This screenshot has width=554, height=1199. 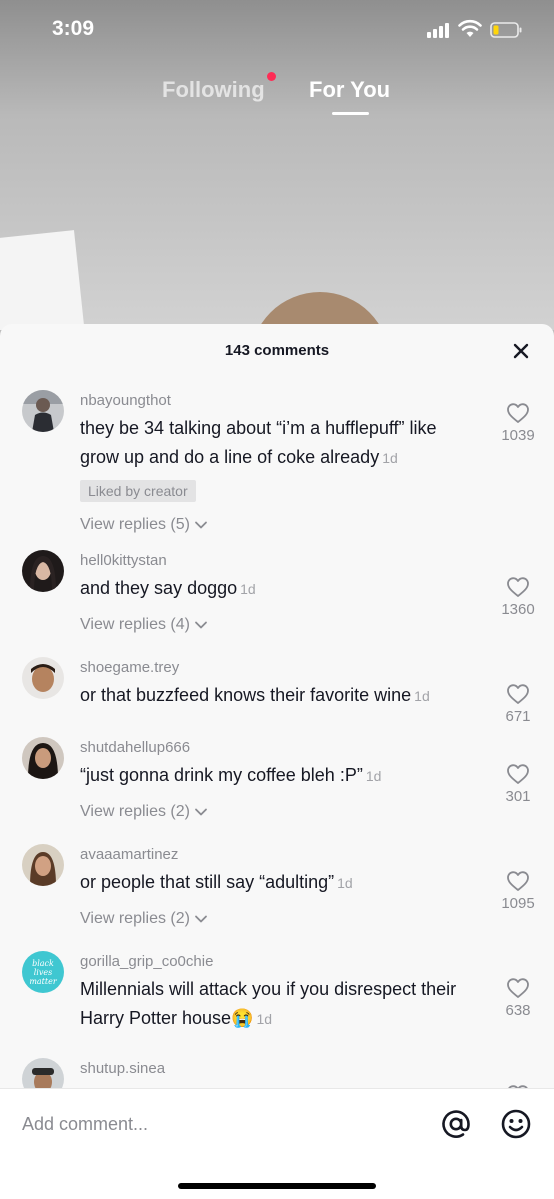 I want to click on comment-input-bar, so click(x=277, y=1143).